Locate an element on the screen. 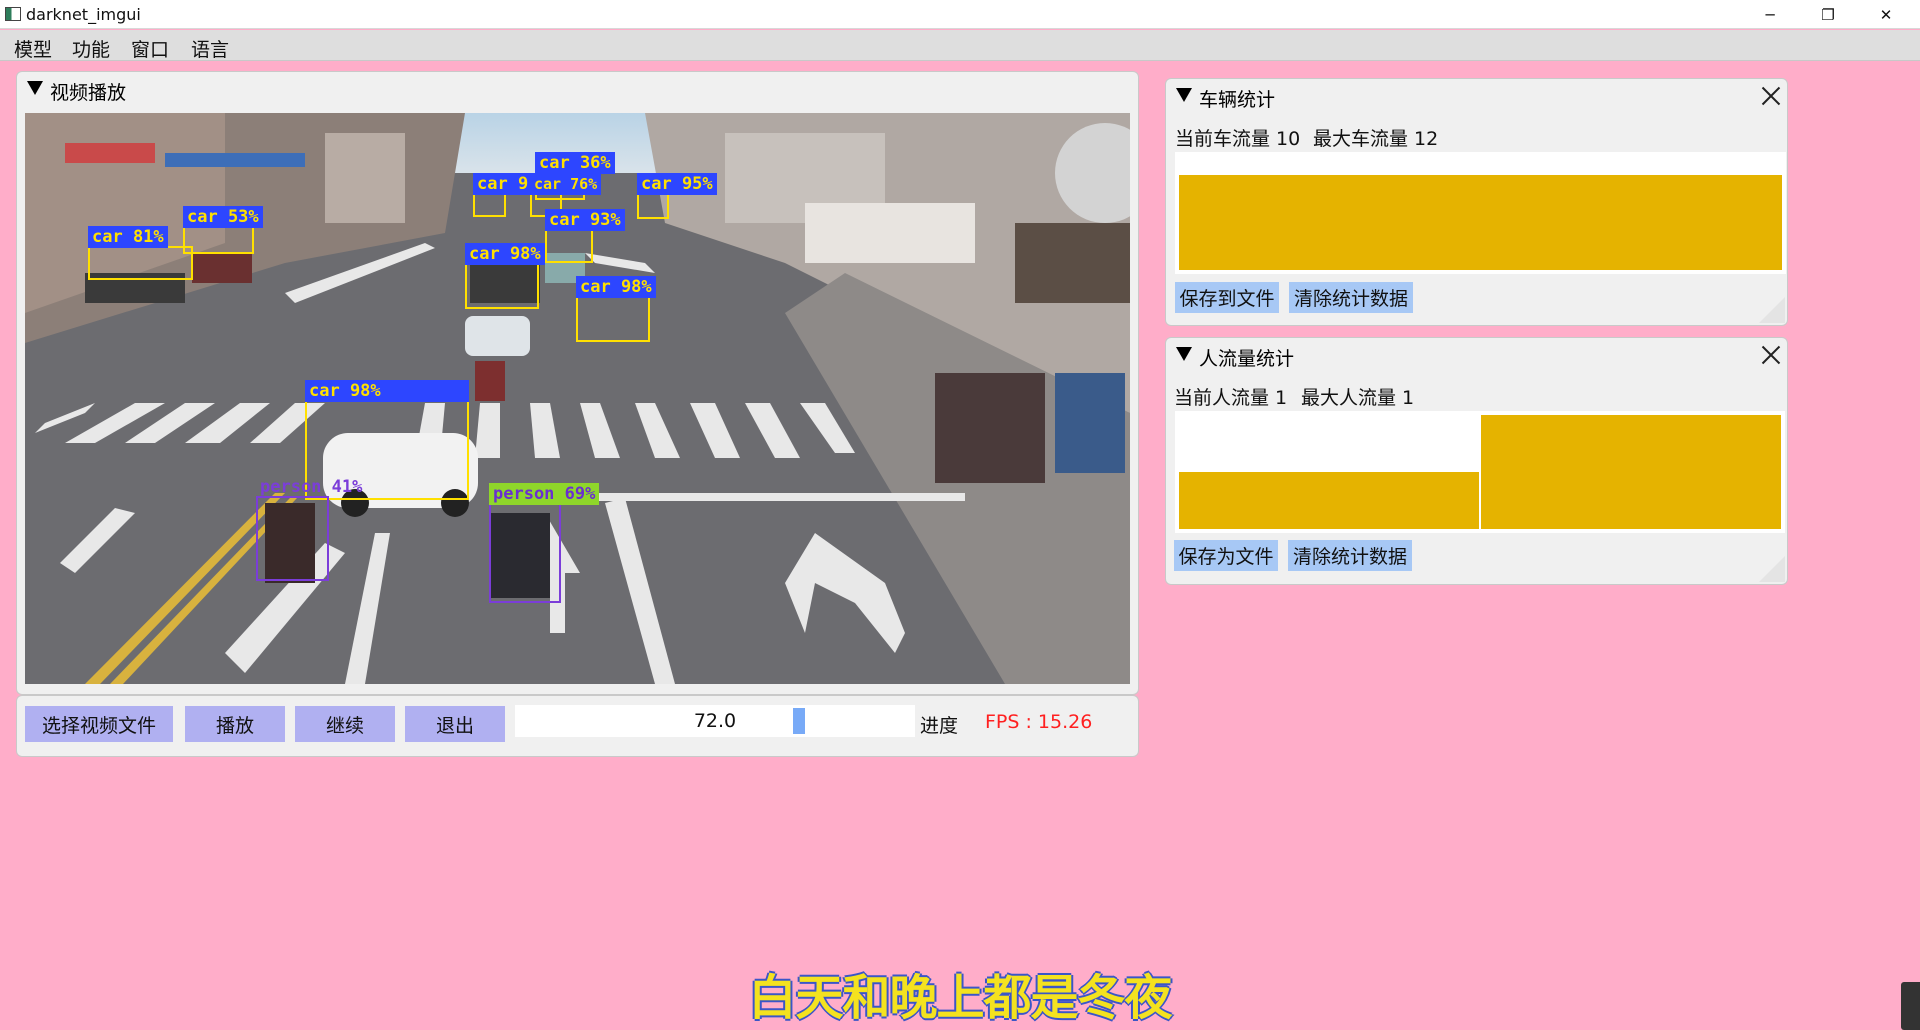 The width and height of the screenshot is (1920, 1030). save-as-file-button: 保存为文件 is located at coordinates (1226, 555).